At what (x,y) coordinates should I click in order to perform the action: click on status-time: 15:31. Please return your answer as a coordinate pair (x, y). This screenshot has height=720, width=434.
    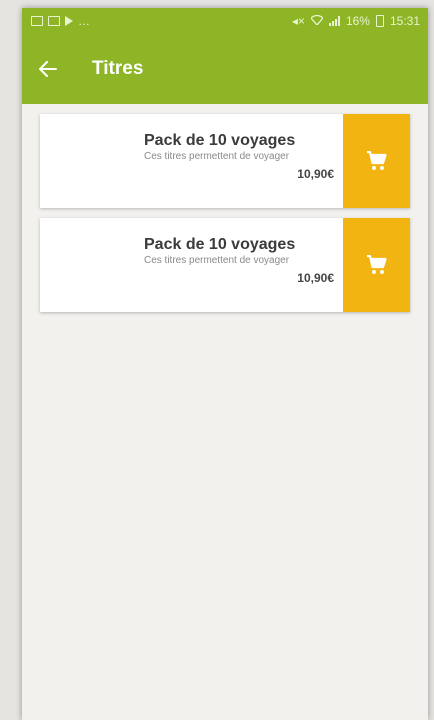
    Looking at the image, I should click on (404, 21).